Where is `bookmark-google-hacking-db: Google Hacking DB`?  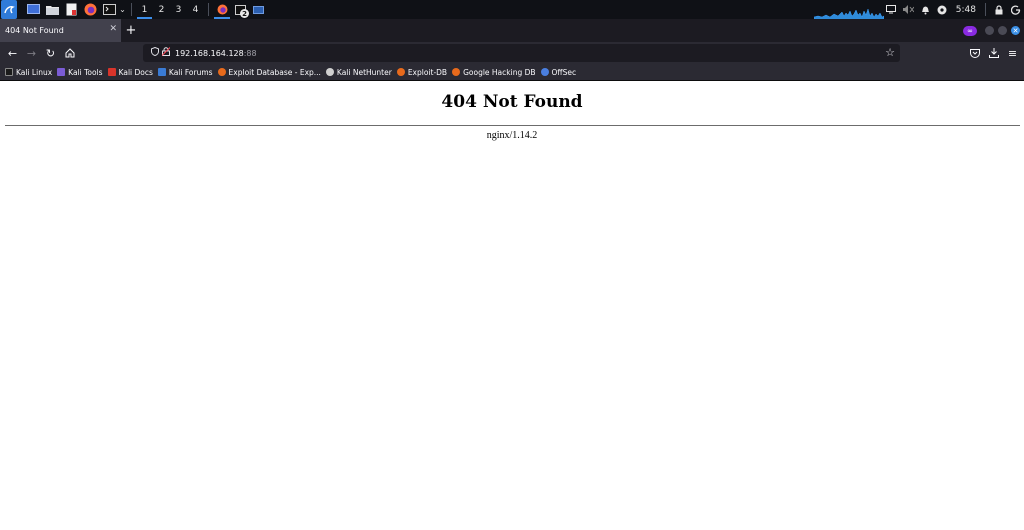
bookmark-google-hacking-db: Google Hacking DB is located at coordinates (494, 72).